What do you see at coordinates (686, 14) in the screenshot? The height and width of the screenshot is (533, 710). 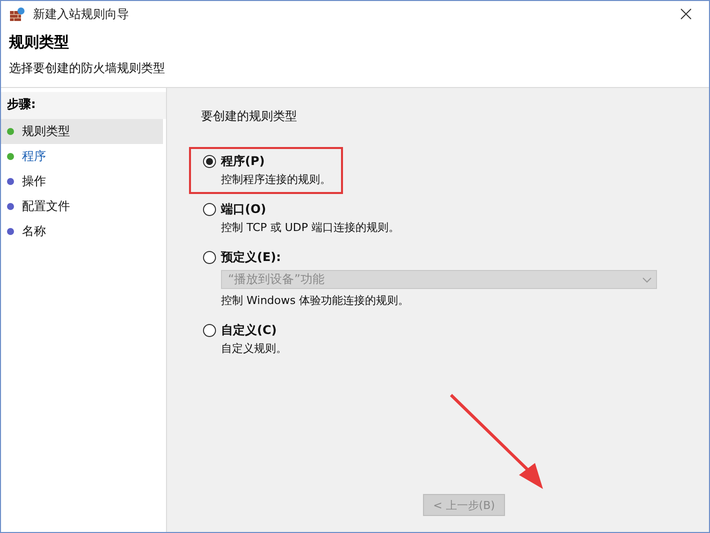 I see `close-icon` at bounding box center [686, 14].